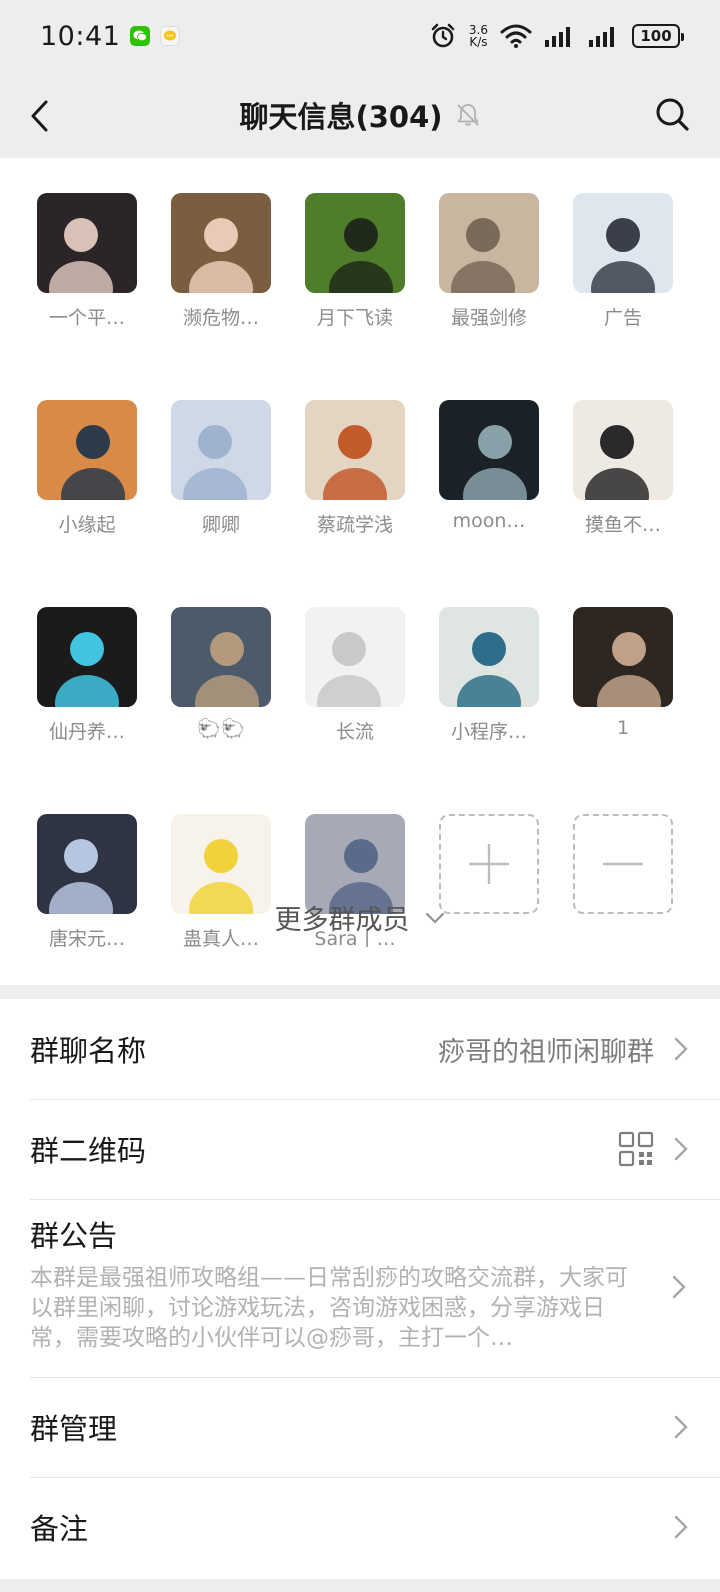 The image size is (720, 1592). Describe the element at coordinates (342, 920) in the screenshot. I see `more-members-label: 更多群成员` at that location.